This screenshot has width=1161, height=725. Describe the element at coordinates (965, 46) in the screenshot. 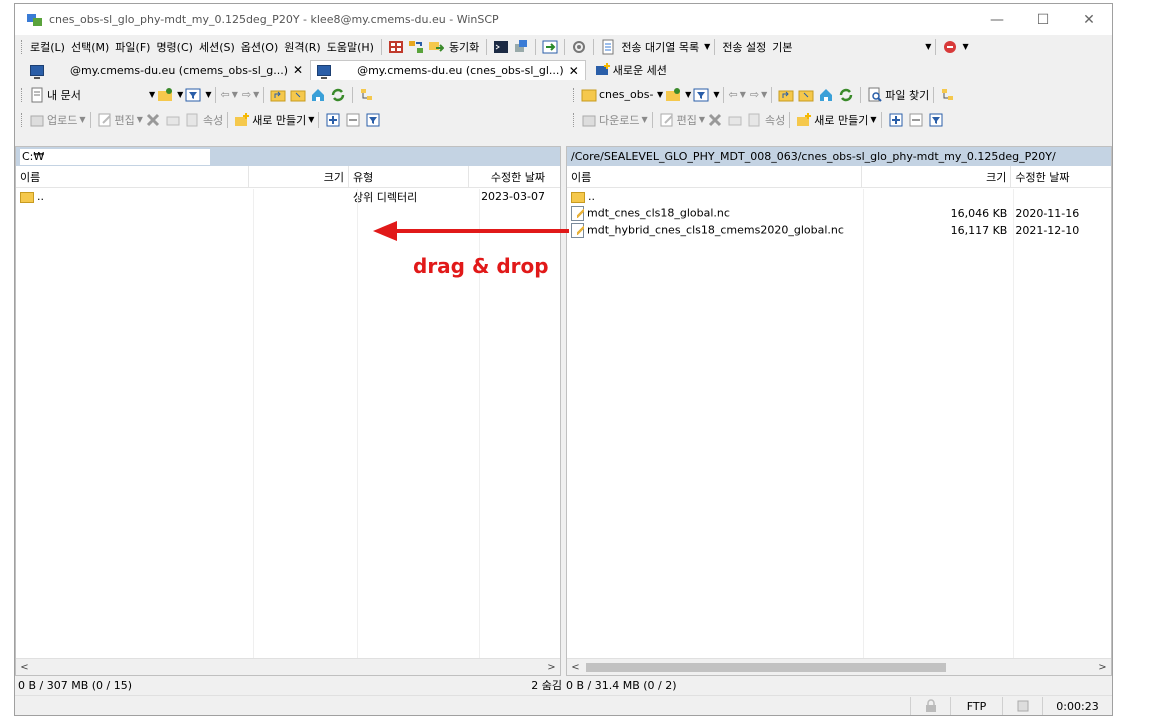

I see `preferences-dropdown-icon: ▼` at that location.